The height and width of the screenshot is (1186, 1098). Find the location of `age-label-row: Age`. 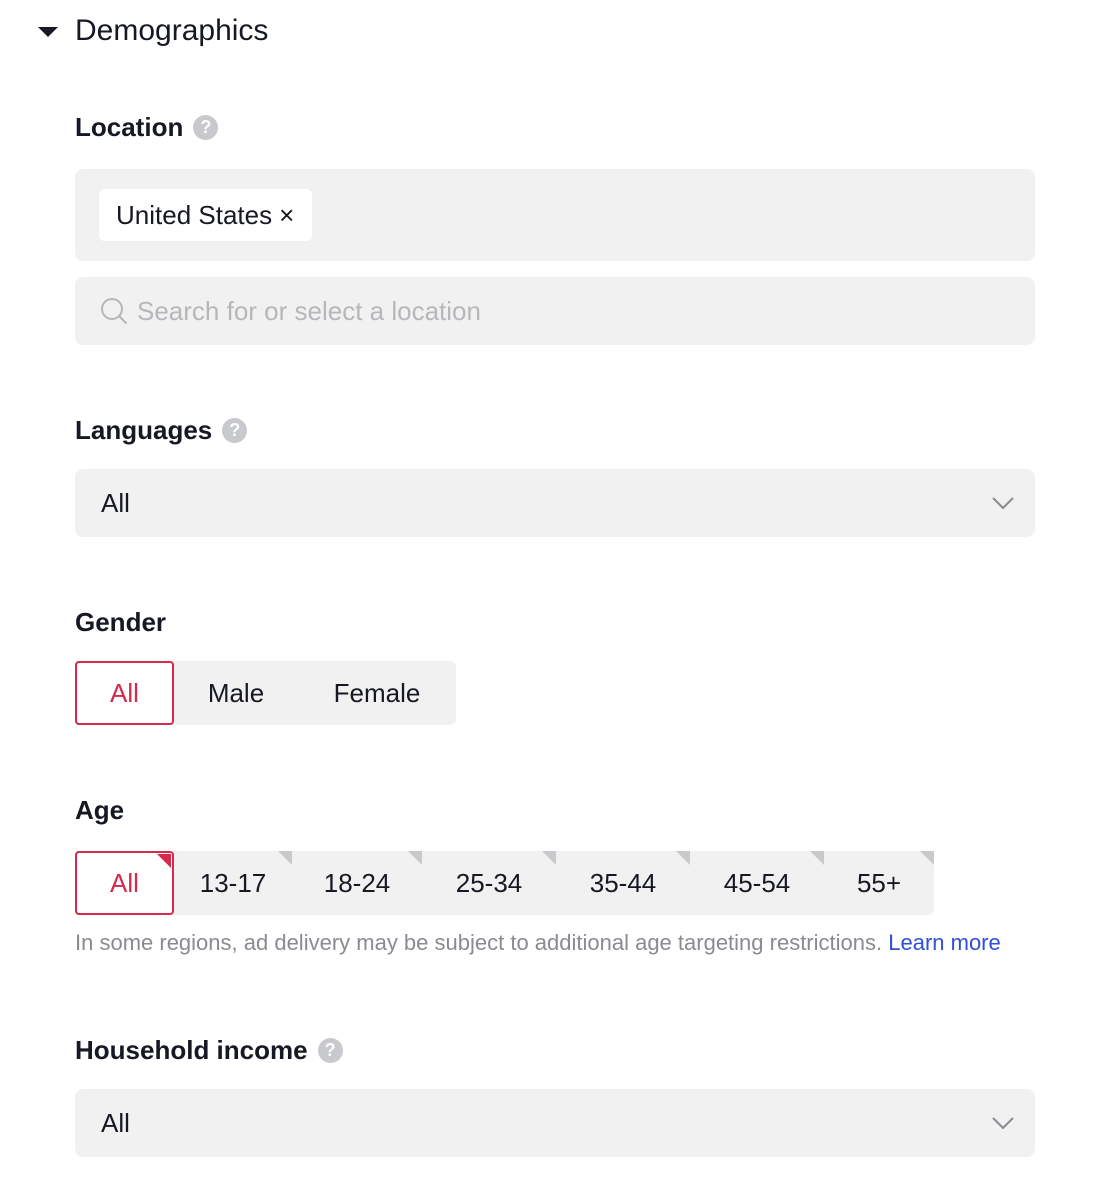

age-label-row: Age is located at coordinates (99, 810).